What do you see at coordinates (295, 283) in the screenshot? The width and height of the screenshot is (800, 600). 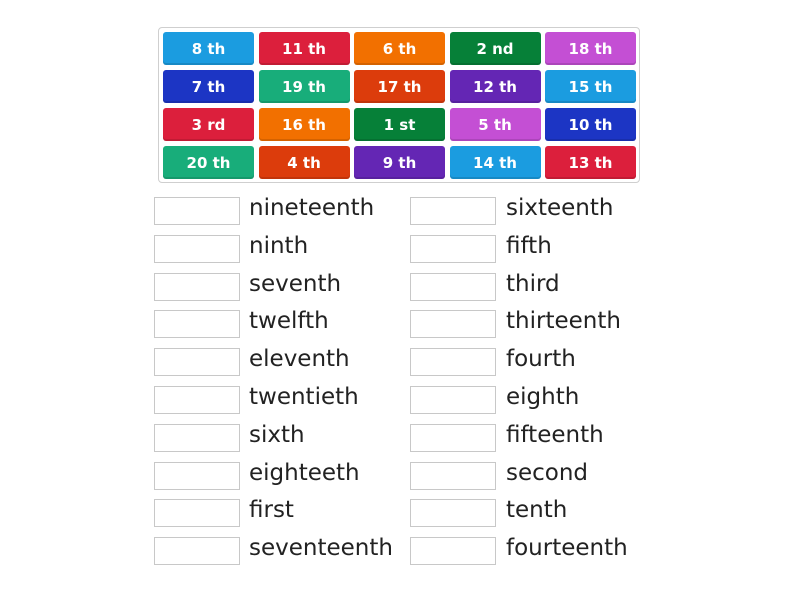 I see `ordinal-word: seventh` at bounding box center [295, 283].